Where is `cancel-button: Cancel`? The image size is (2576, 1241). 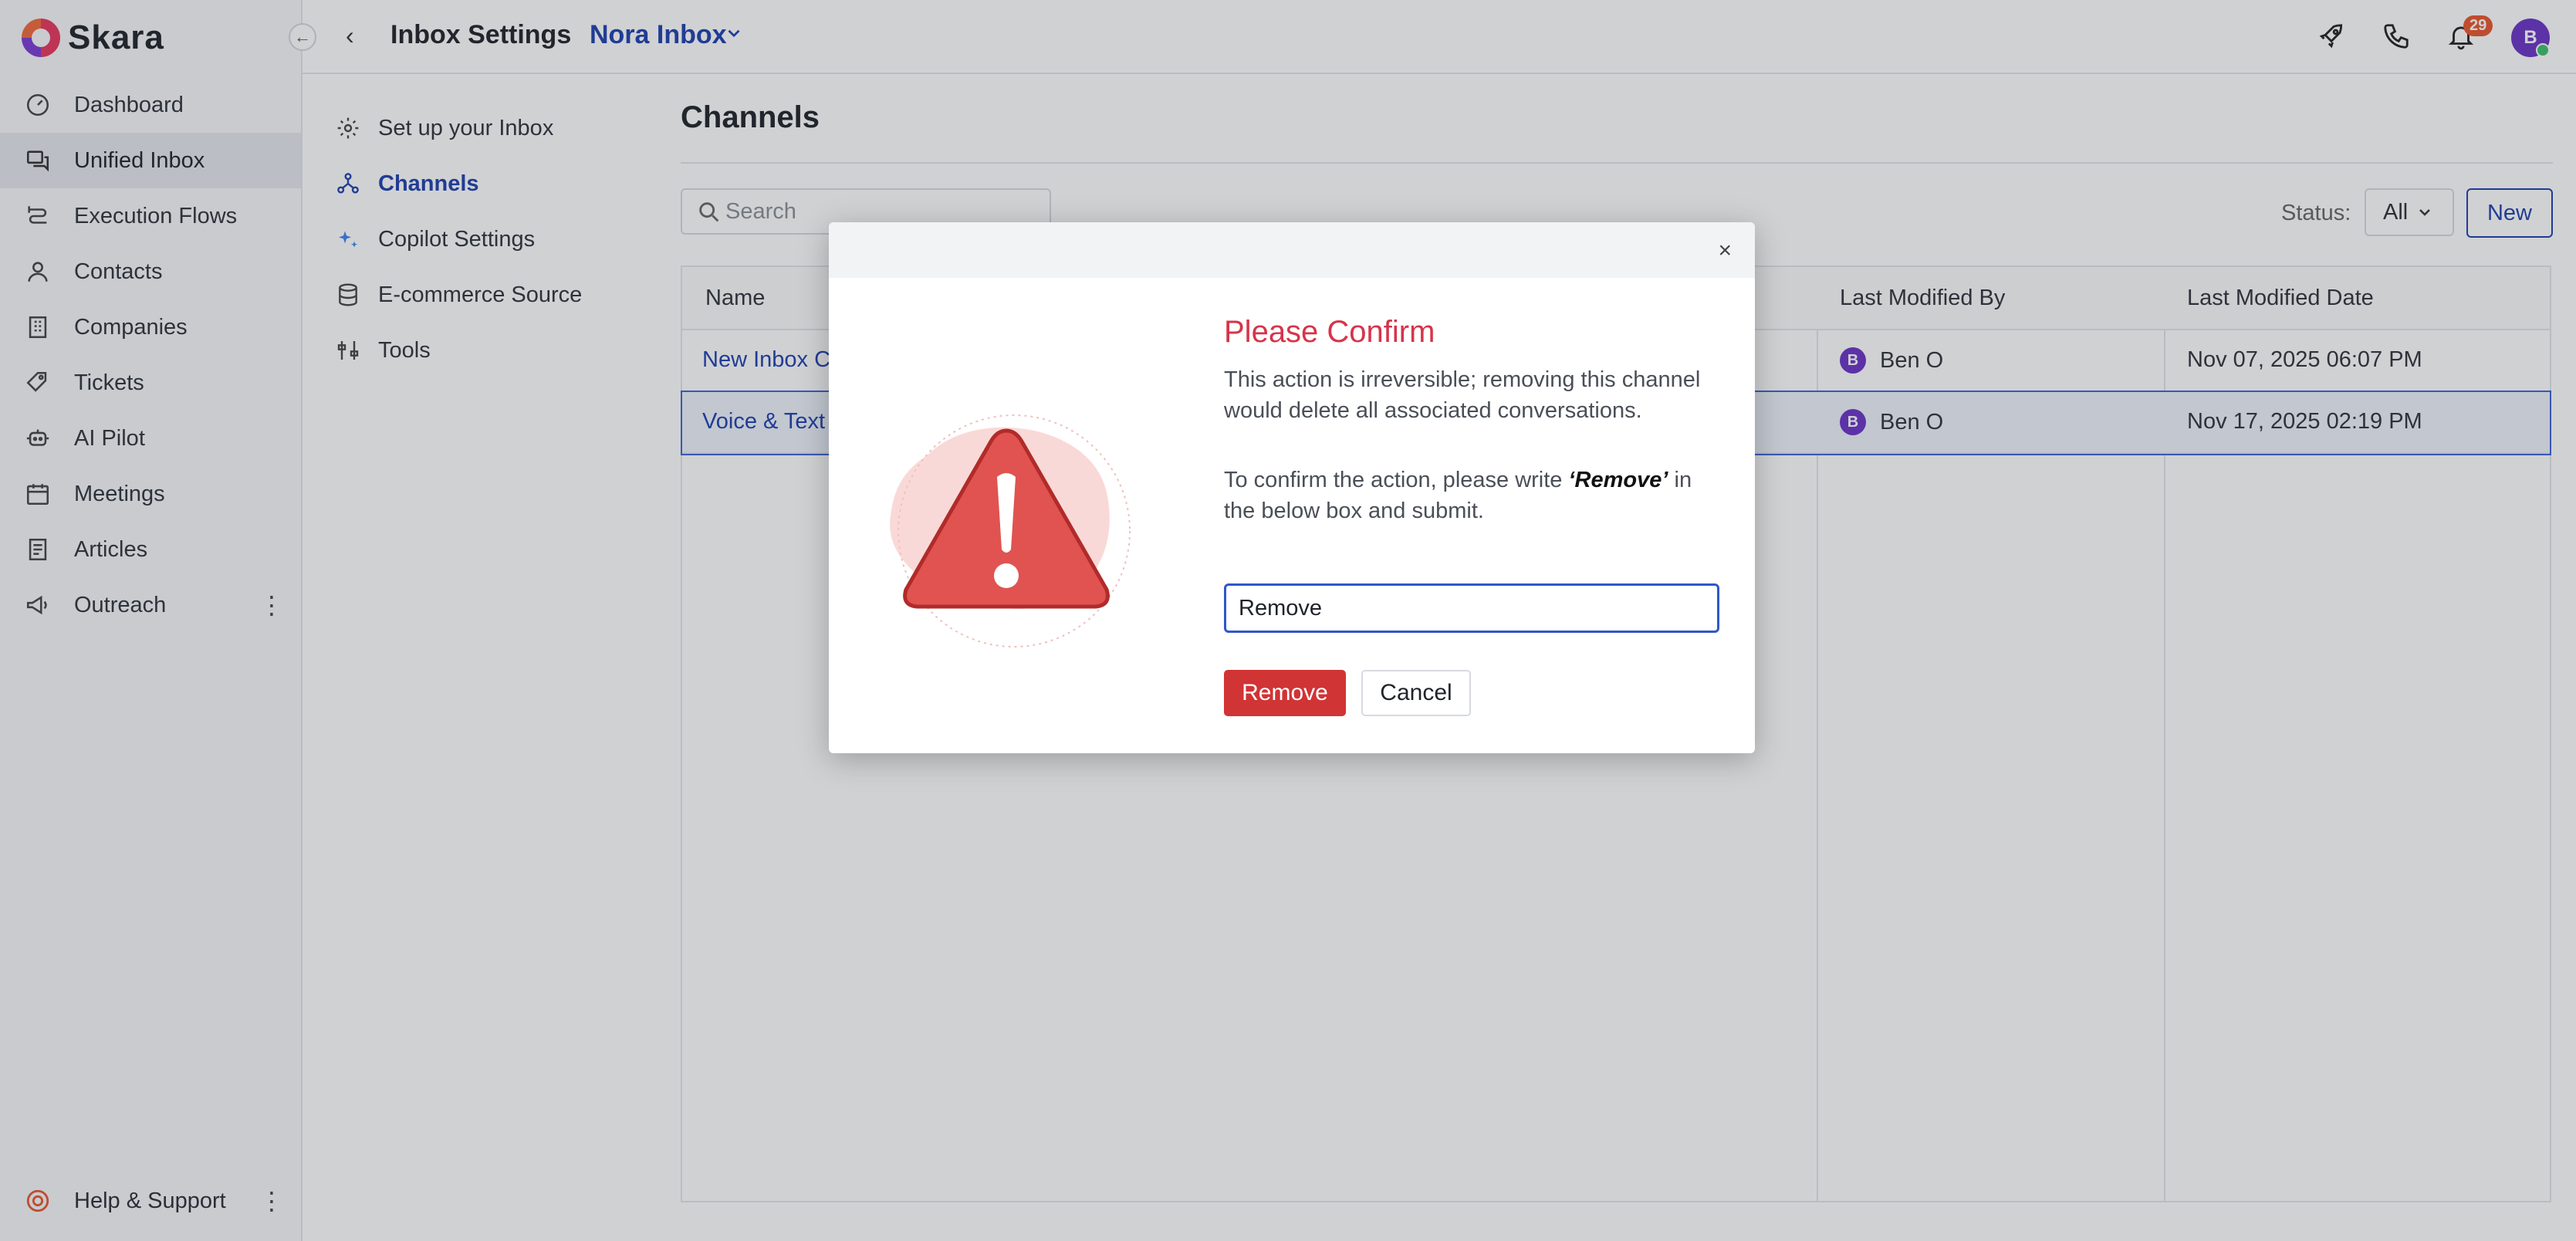
cancel-button: Cancel is located at coordinates (1416, 693).